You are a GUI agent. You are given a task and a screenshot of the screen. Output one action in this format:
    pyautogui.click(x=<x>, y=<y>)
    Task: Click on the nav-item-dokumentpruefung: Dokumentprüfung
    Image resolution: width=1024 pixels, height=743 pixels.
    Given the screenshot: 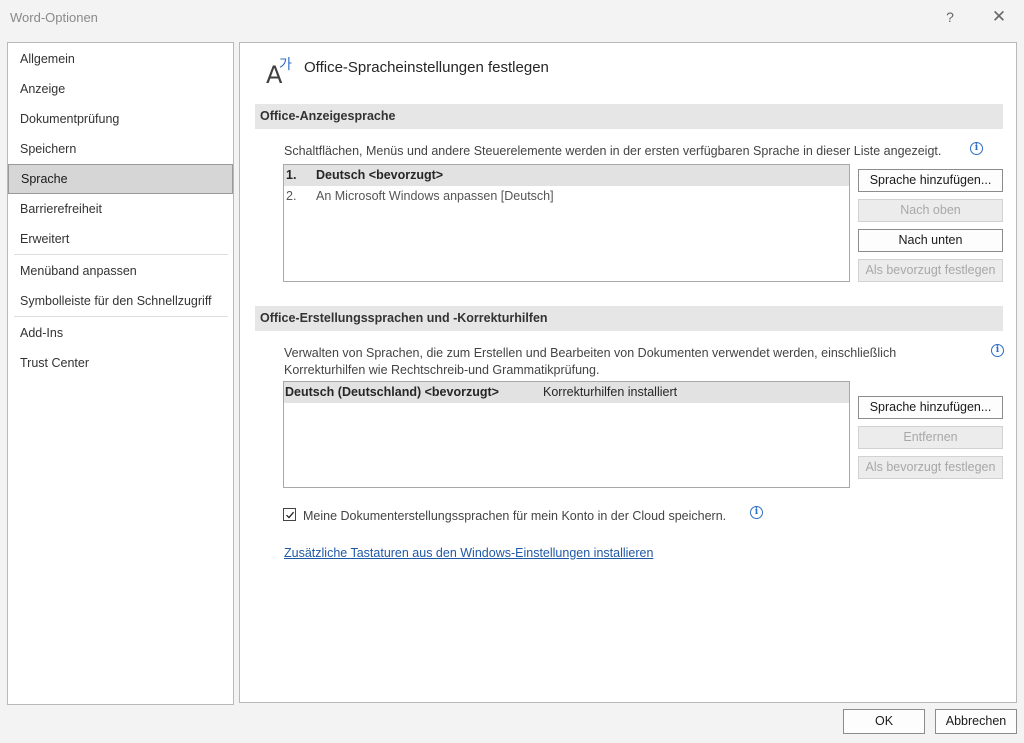 What is the action you would take?
    pyautogui.click(x=120, y=119)
    